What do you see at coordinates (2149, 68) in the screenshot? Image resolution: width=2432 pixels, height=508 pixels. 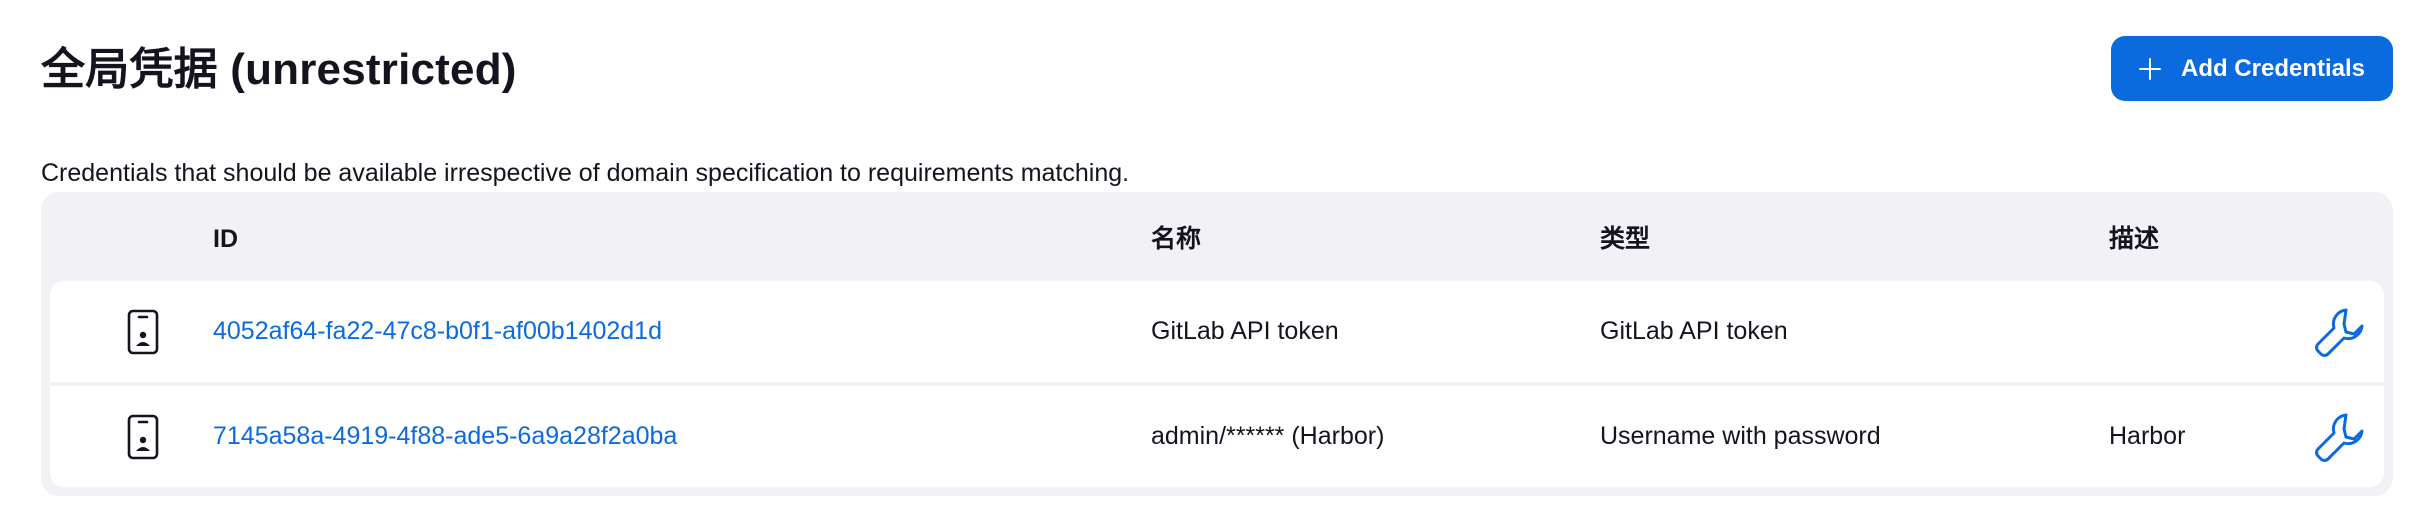 I see `plus-icon` at bounding box center [2149, 68].